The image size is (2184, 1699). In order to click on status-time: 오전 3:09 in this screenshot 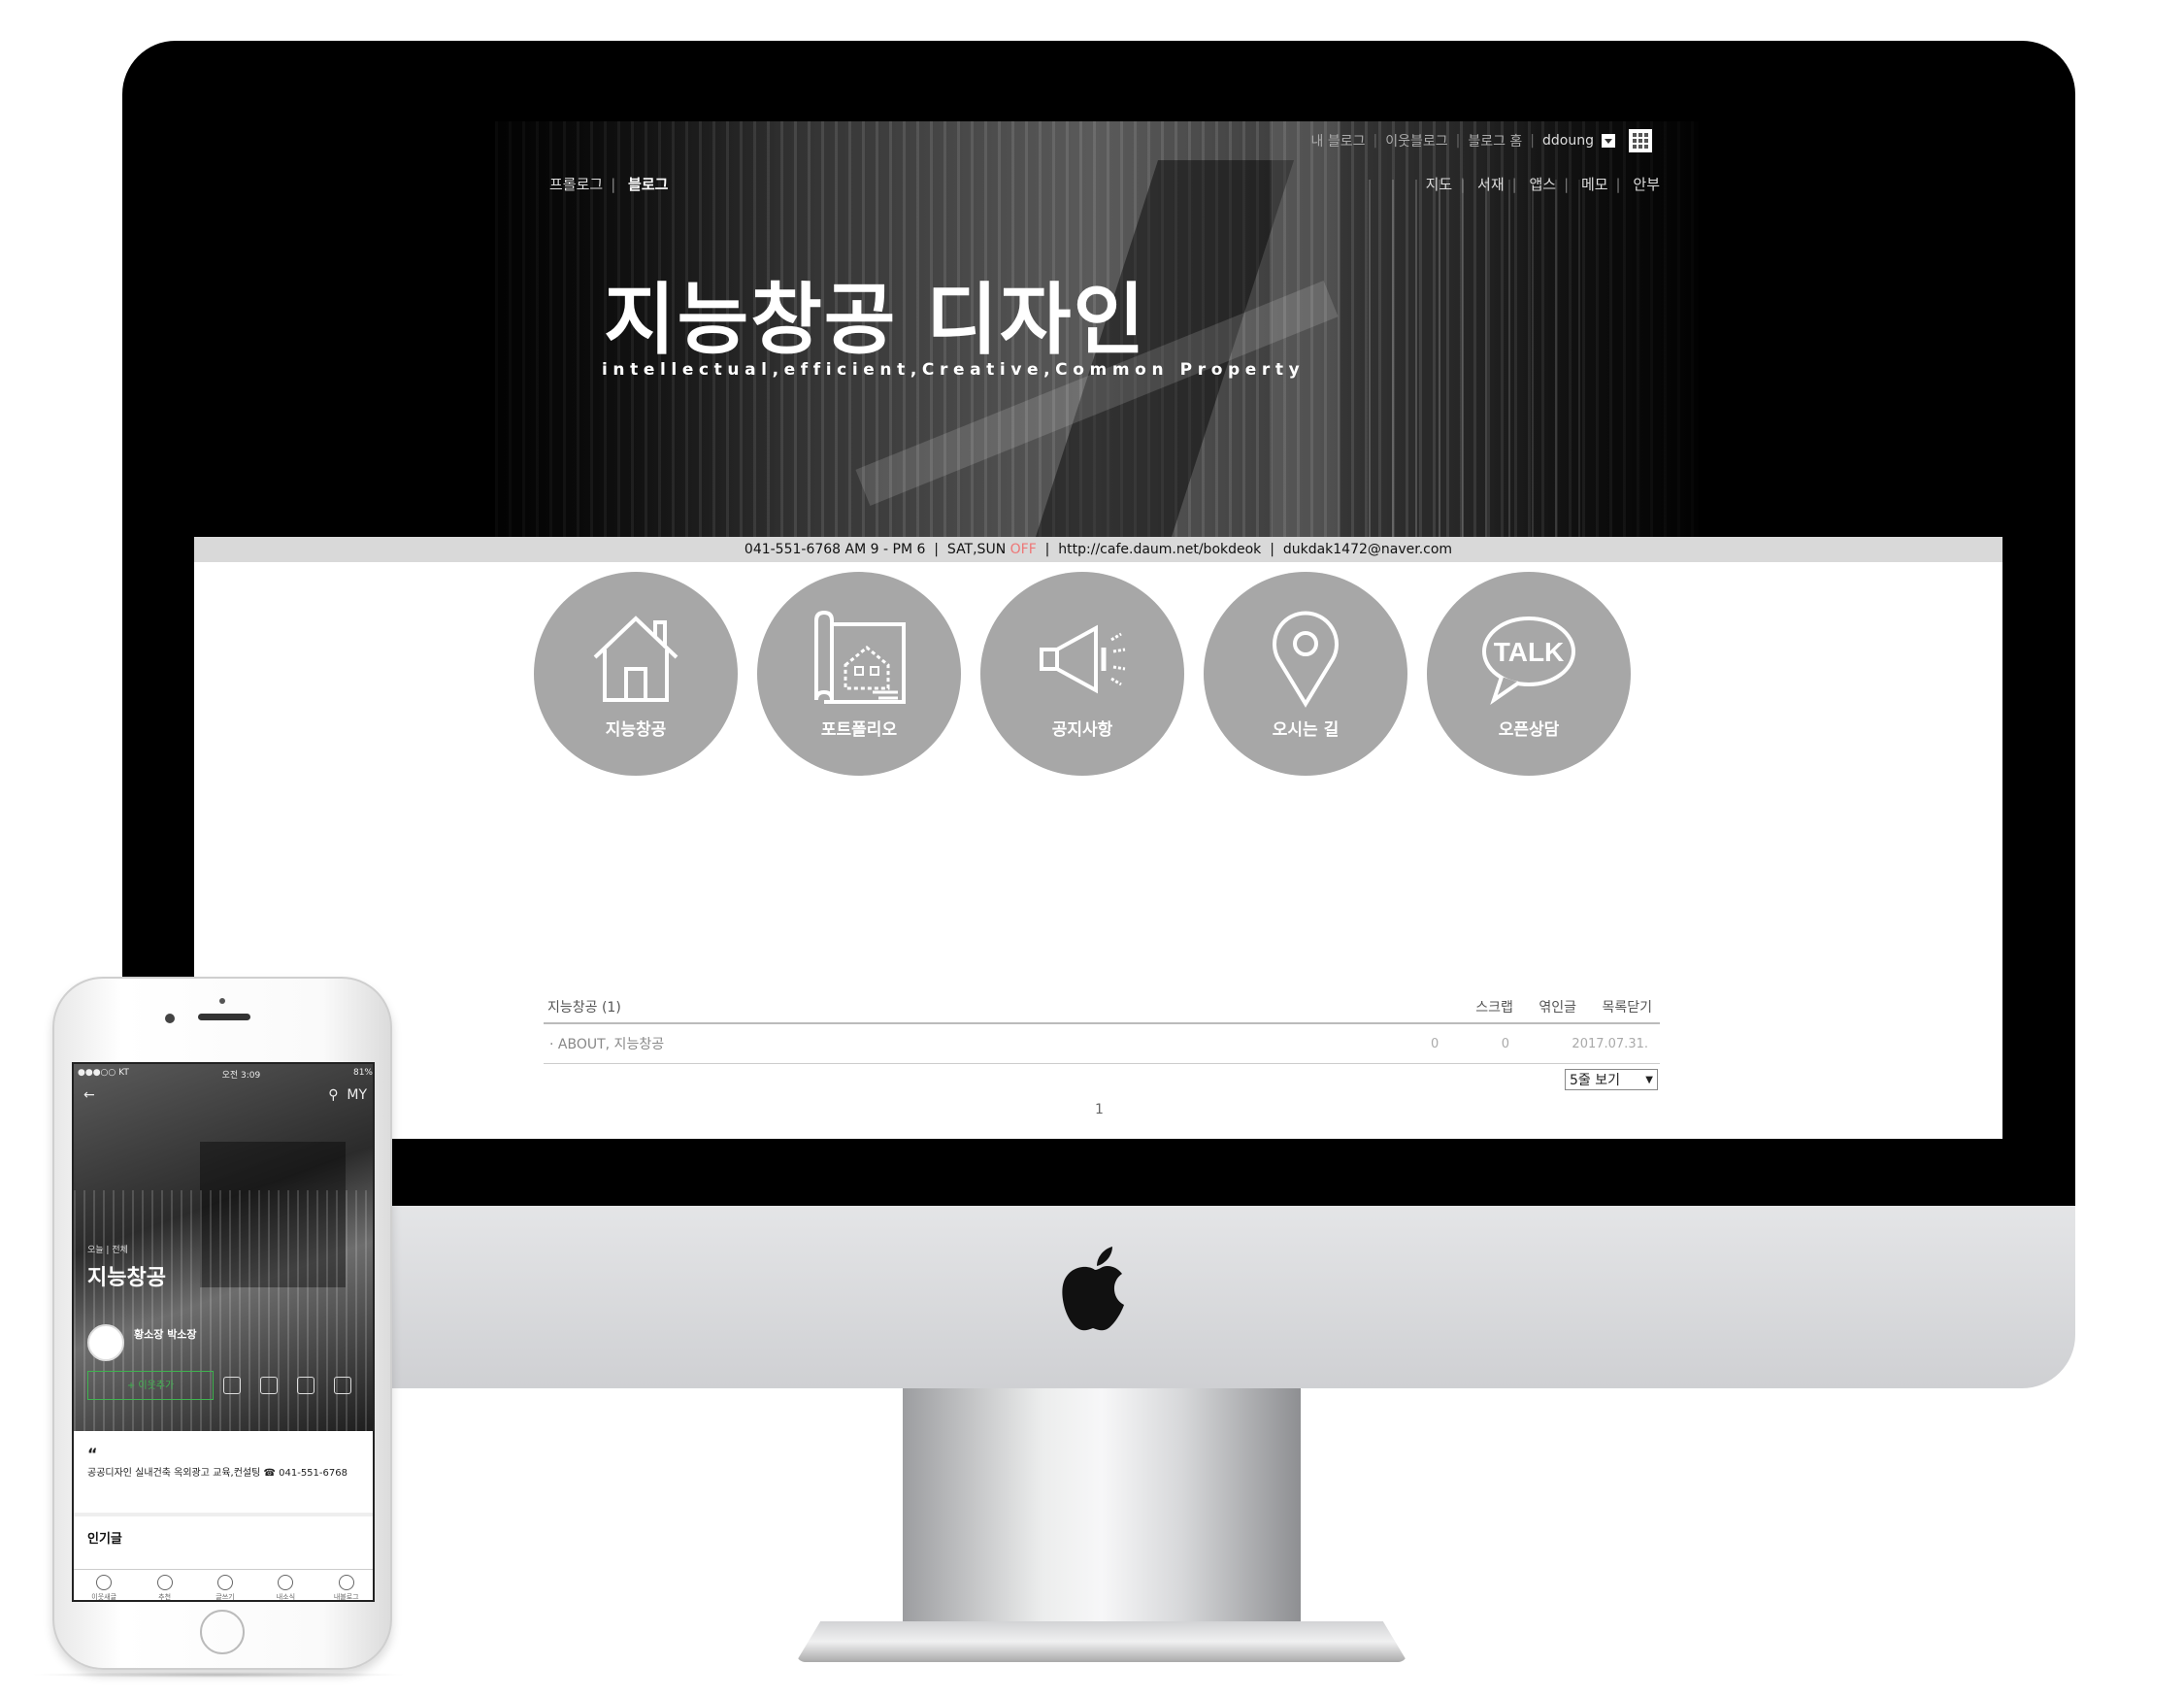, I will do `click(241, 1076)`.